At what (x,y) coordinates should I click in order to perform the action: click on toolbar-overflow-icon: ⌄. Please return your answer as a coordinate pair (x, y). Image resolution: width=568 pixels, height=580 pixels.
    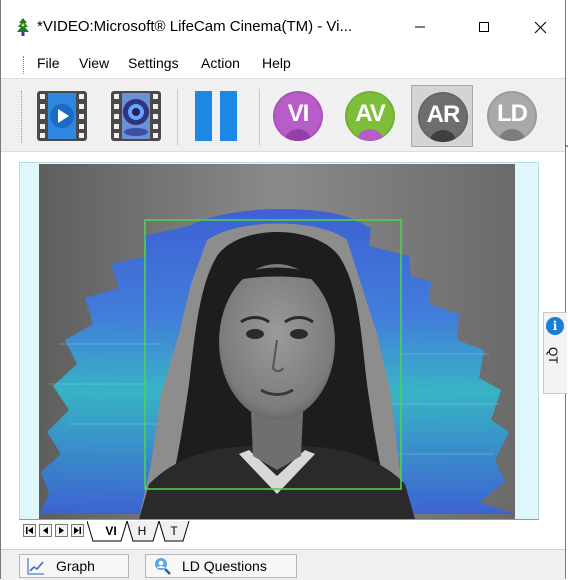
    Looking at the image, I should click on (565, 144).